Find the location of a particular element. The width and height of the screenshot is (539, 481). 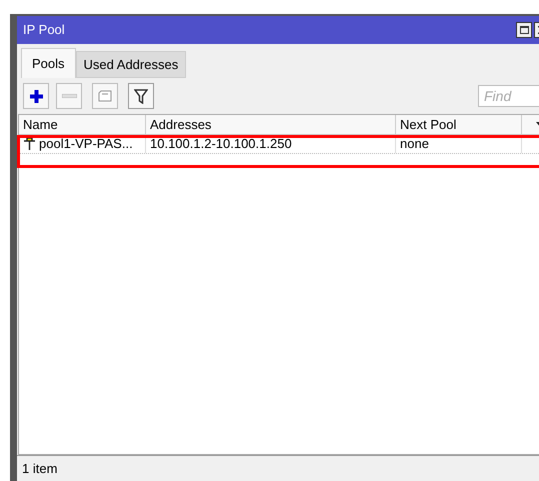

tab: Used Addresses is located at coordinates (131, 64).